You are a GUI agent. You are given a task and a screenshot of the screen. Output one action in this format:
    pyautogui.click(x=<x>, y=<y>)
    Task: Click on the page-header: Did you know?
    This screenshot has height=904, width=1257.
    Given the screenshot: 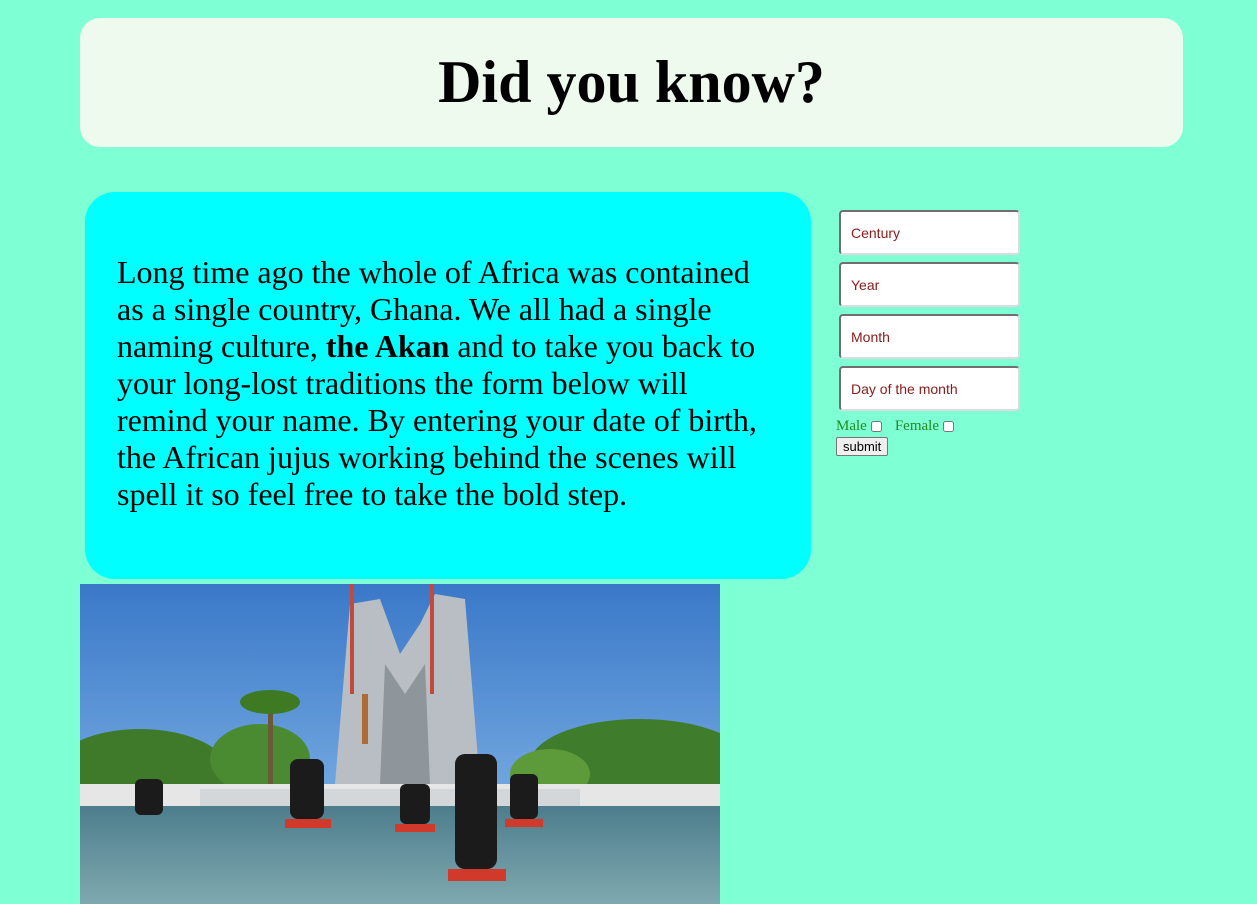 What is the action you would take?
    pyautogui.click(x=631, y=82)
    